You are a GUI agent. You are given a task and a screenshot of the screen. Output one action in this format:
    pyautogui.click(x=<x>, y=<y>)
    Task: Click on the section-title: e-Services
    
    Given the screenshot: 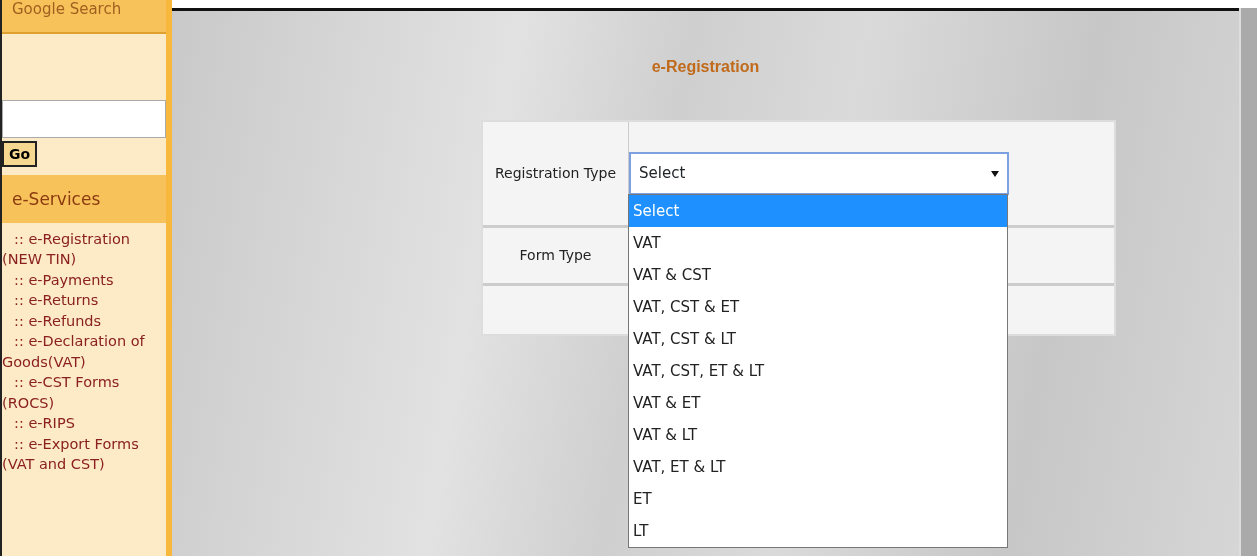 What is the action you would take?
    pyautogui.click(x=84, y=199)
    